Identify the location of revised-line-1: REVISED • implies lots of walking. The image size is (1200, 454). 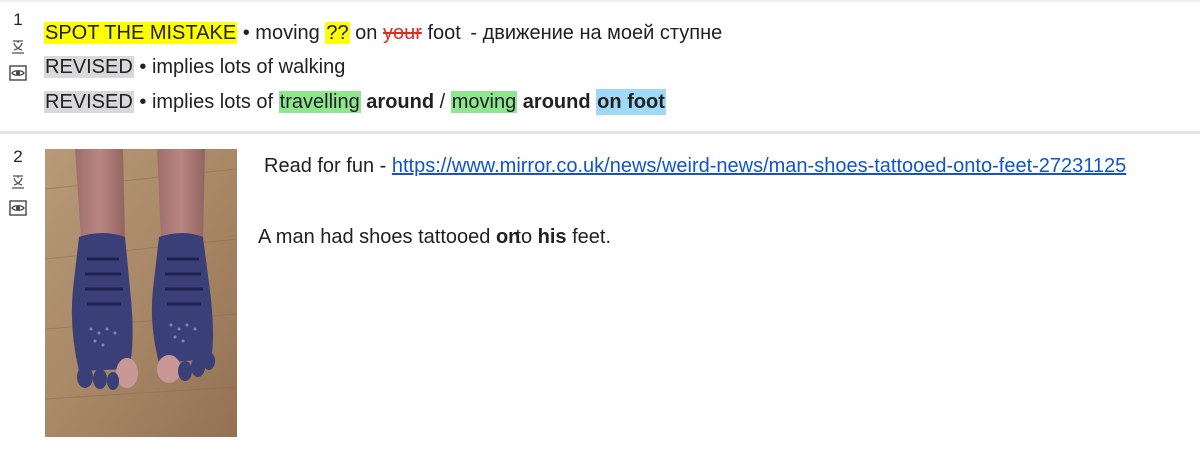
(194, 67).